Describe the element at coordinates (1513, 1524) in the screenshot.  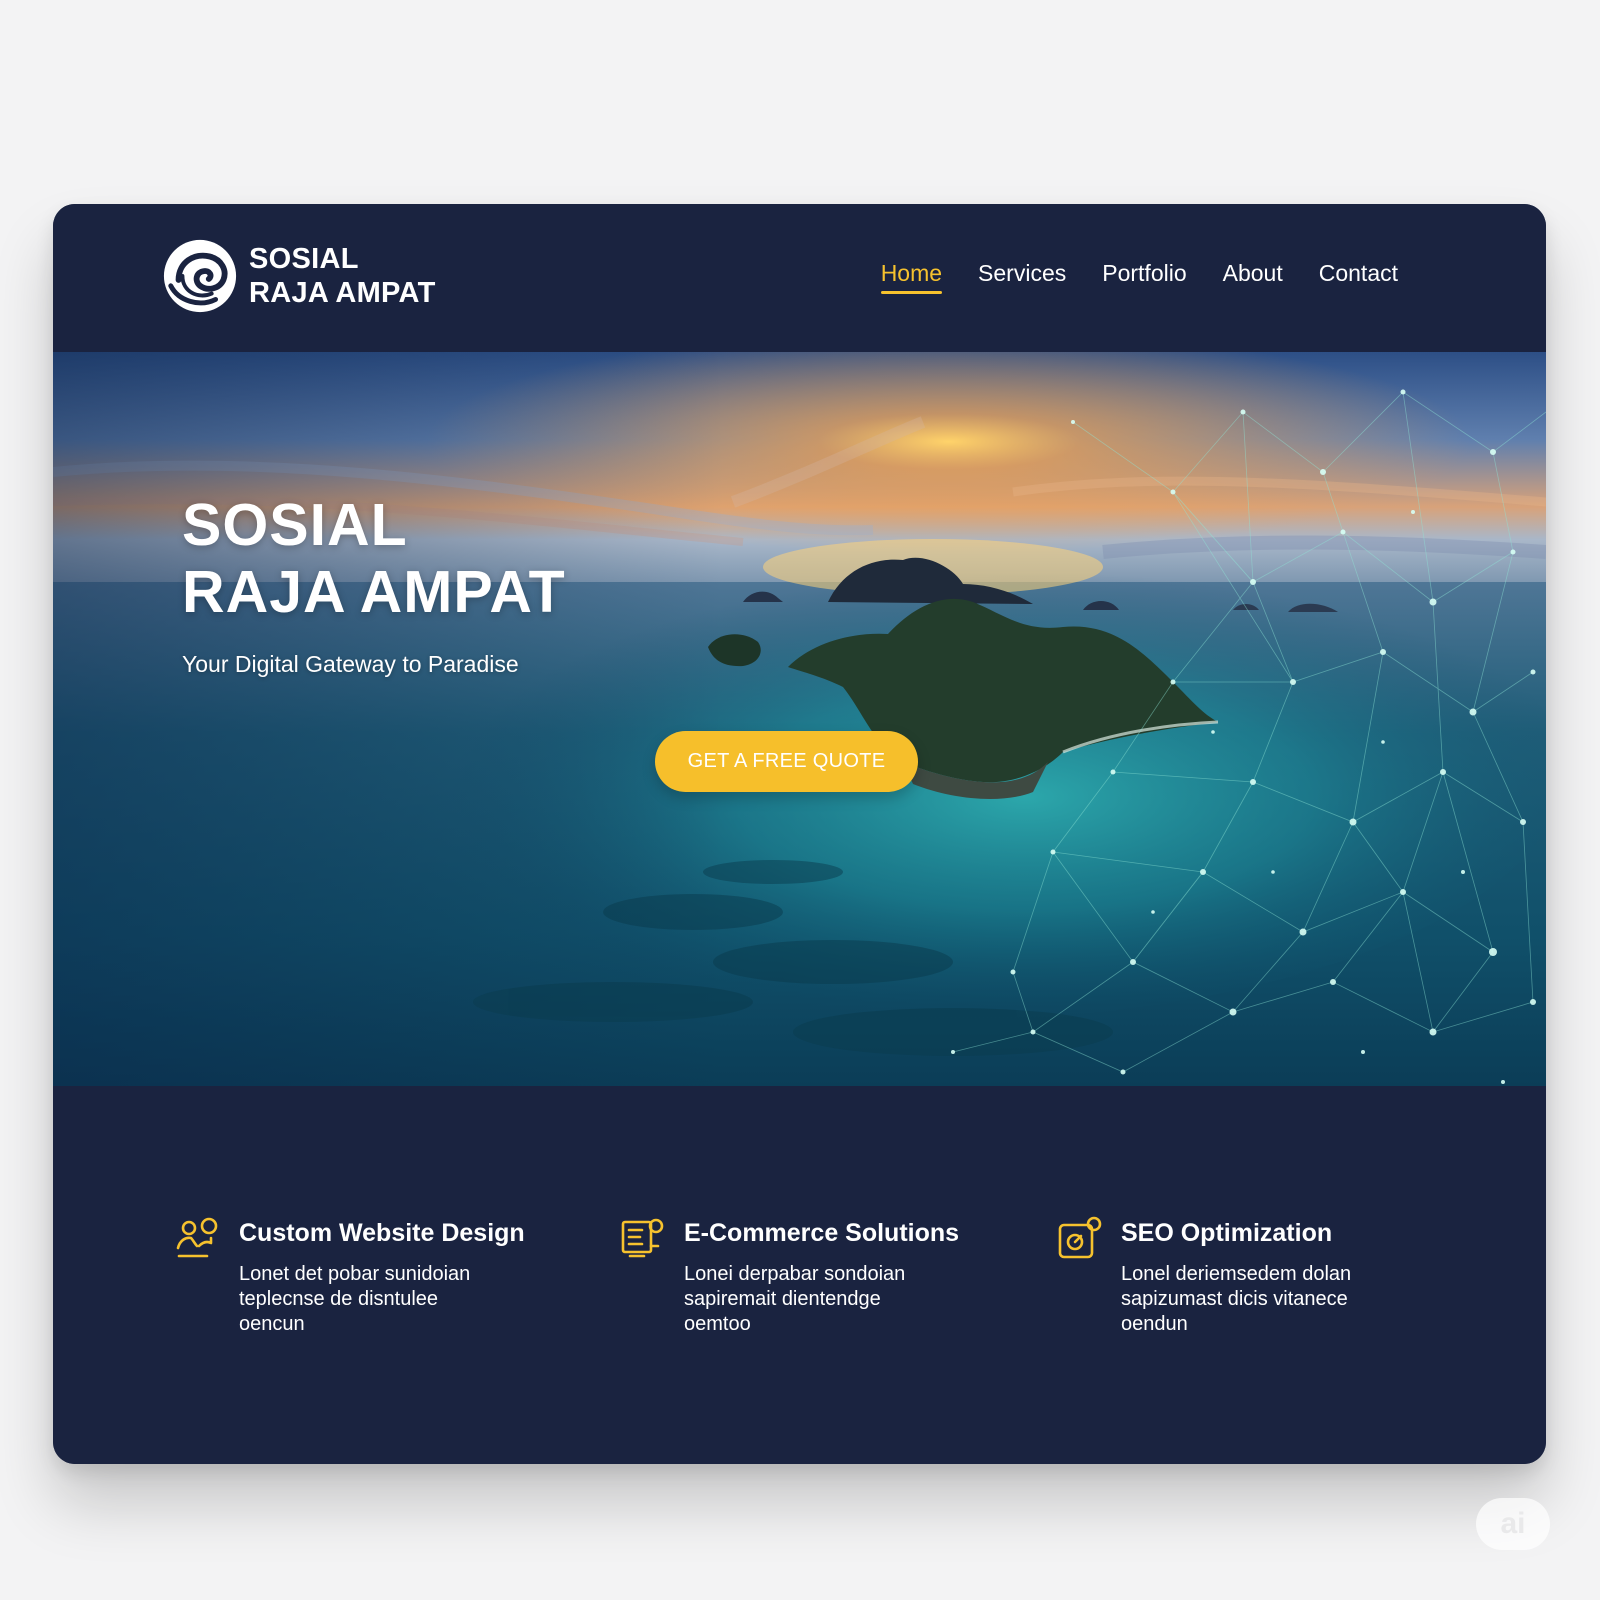
I see `ai-watermark: ai` at that location.